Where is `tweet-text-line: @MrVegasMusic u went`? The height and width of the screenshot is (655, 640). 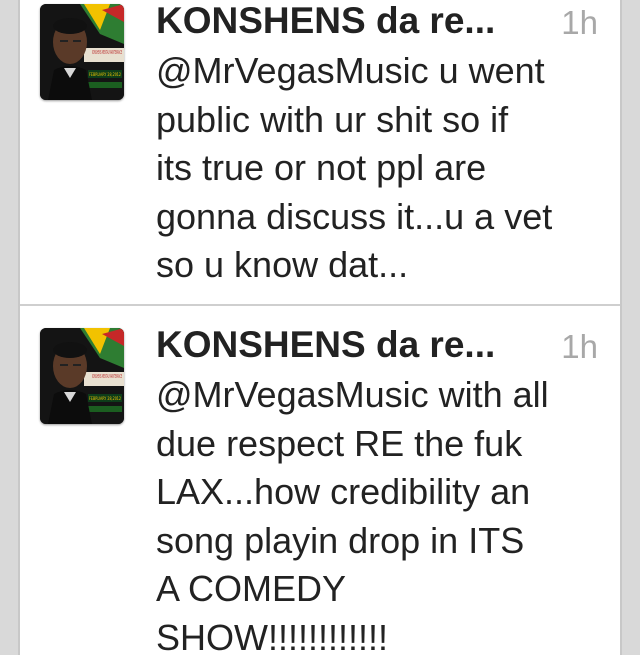
tweet-text-line: @MrVegasMusic u went is located at coordinates (350, 70).